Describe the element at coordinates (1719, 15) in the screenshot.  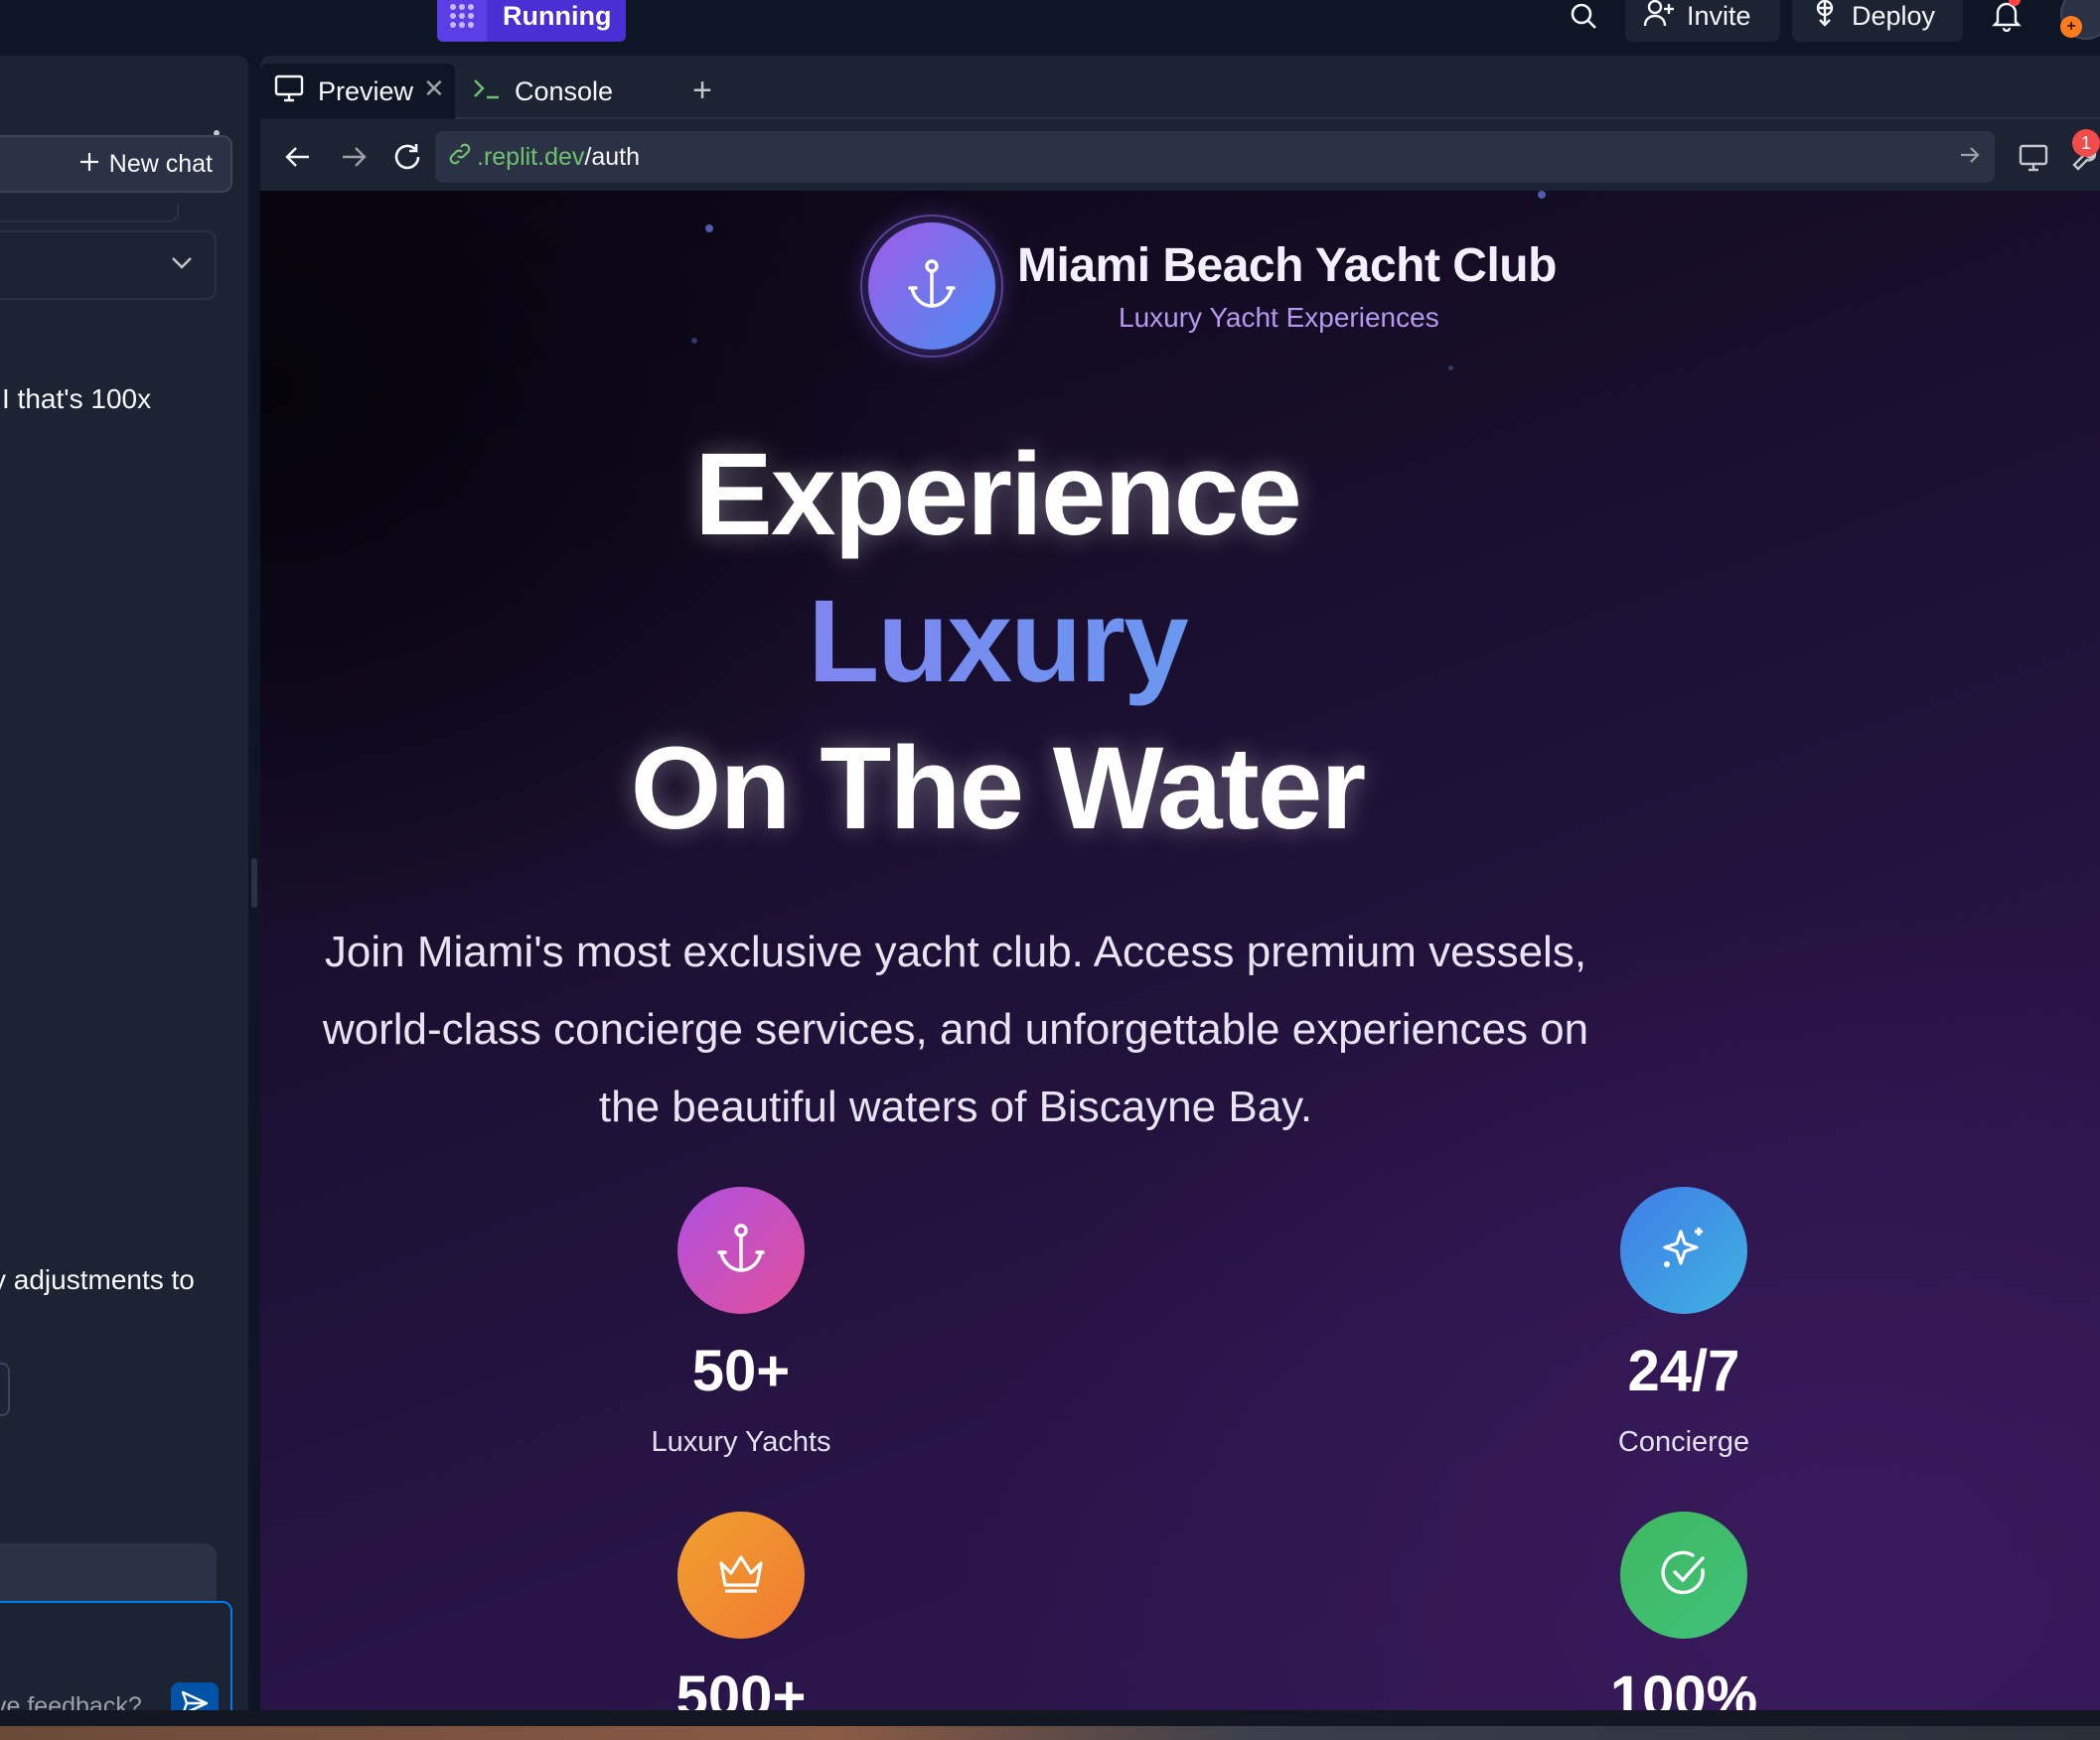
I see `invite-label: Invite` at that location.